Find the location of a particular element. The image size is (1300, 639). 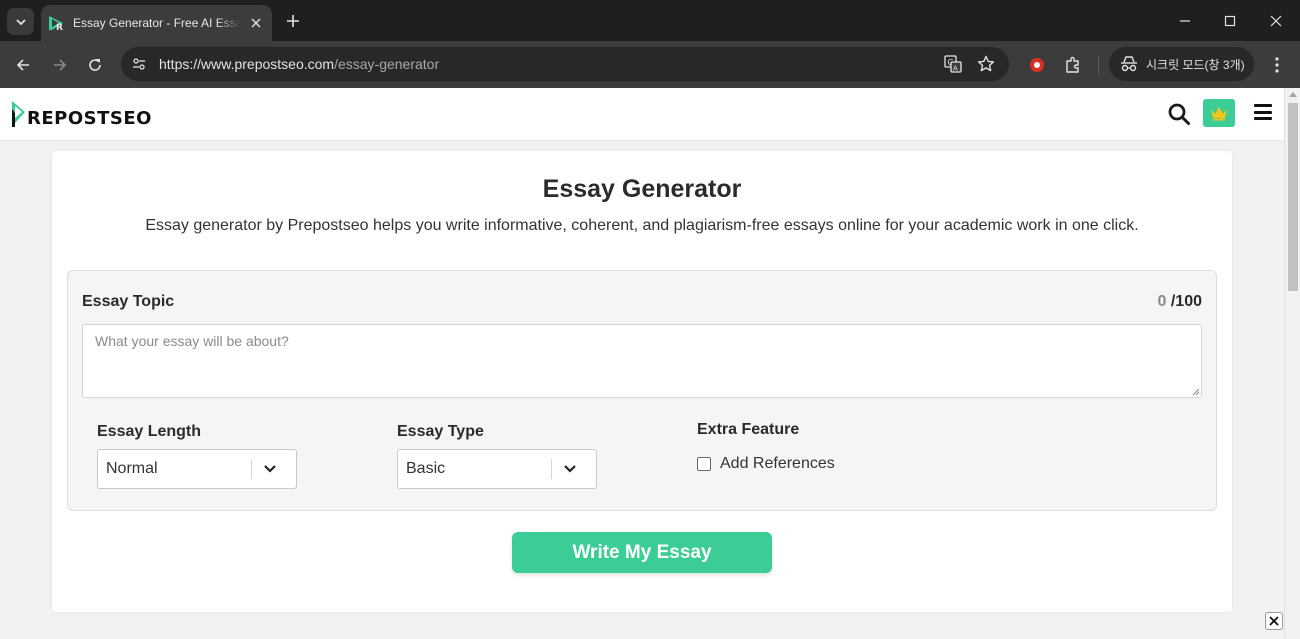

svg-text: R is located at coordinates (59, 27).